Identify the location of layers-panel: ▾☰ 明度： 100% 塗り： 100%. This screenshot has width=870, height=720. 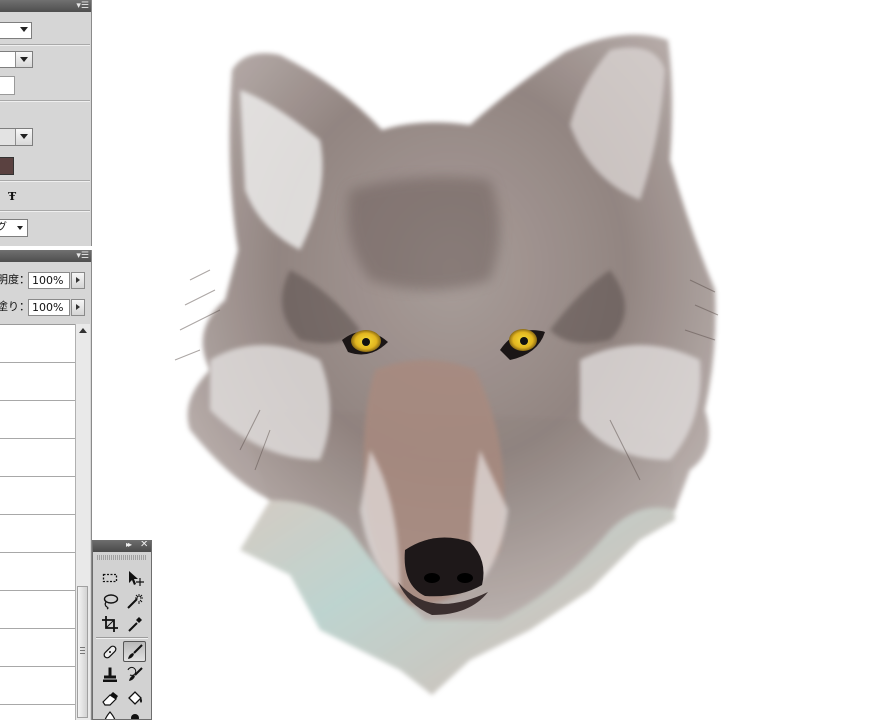
(46, 485).